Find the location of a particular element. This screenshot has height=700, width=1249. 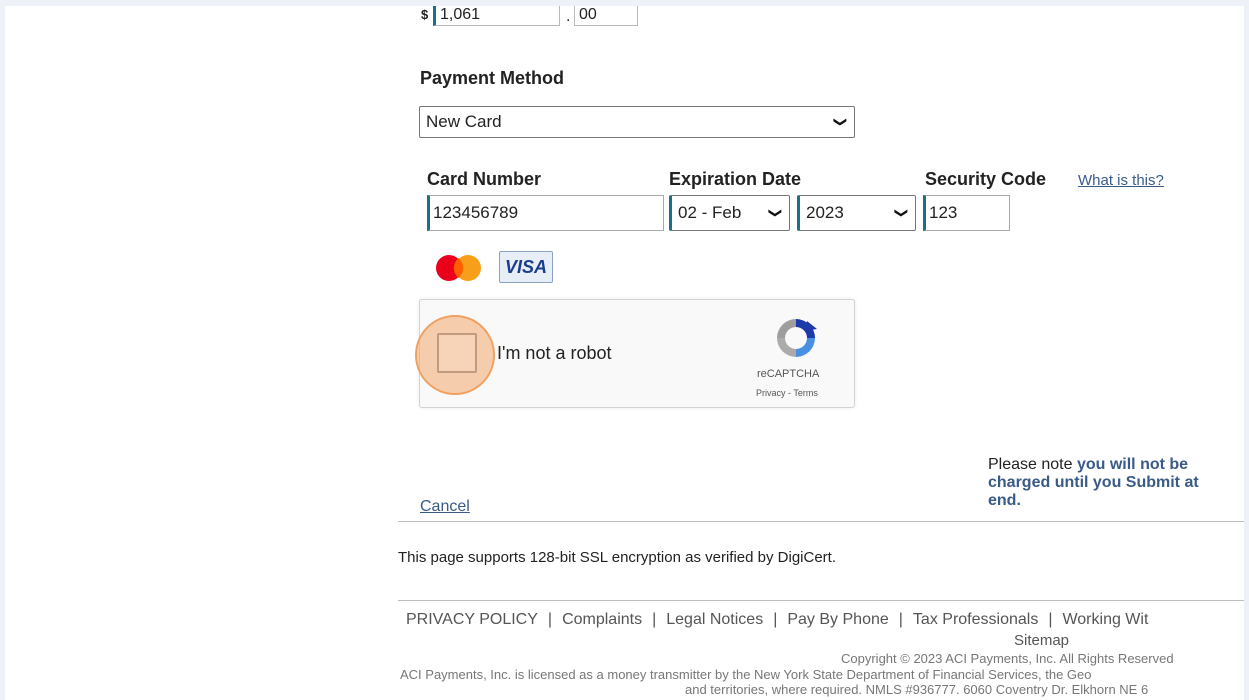

recaptcha-label: I'm not a robot is located at coordinates (554, 353).